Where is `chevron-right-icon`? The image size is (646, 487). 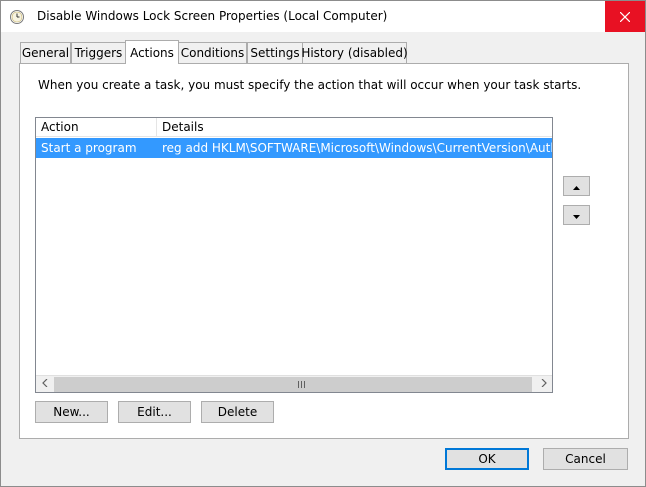 chevron-right-icon is located at coordinates (544, 384).